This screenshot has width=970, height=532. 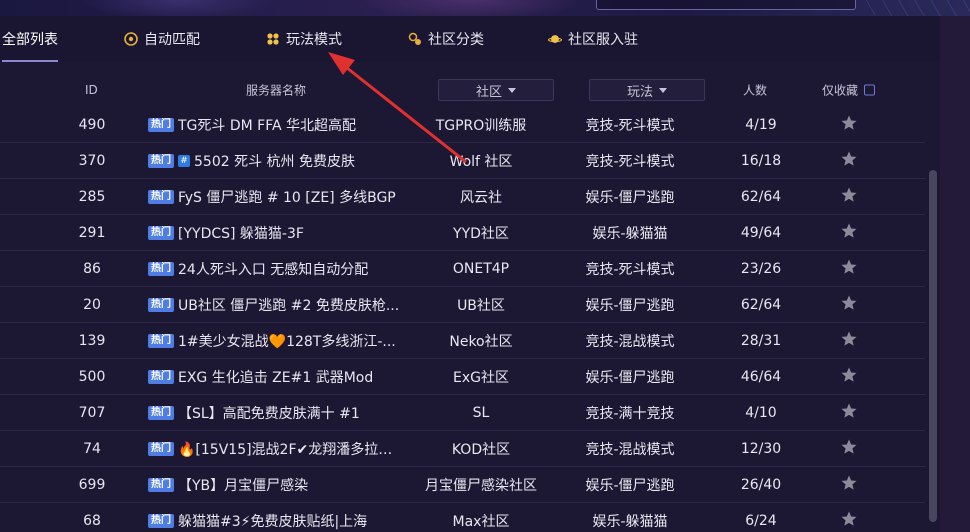 I want to click on row-server-name: 热门 [YYDCS] 躲猫猫-3F, so click(x=275, y=233).